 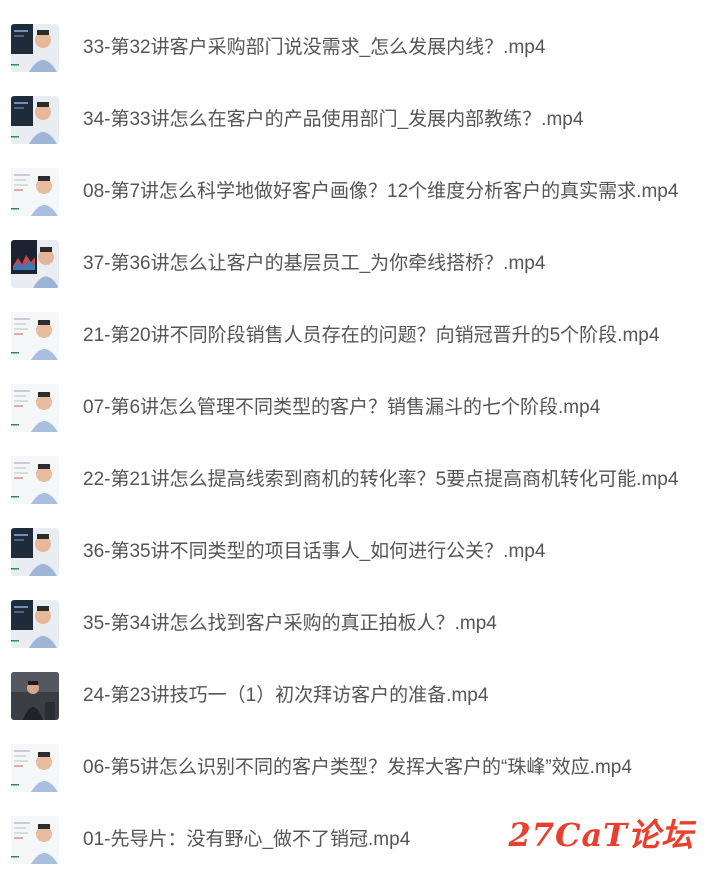 I want to click on file-name: 35-第34讲怎么找到客户采购的真正拍板人？.mp4, so click(x=290, y=623).